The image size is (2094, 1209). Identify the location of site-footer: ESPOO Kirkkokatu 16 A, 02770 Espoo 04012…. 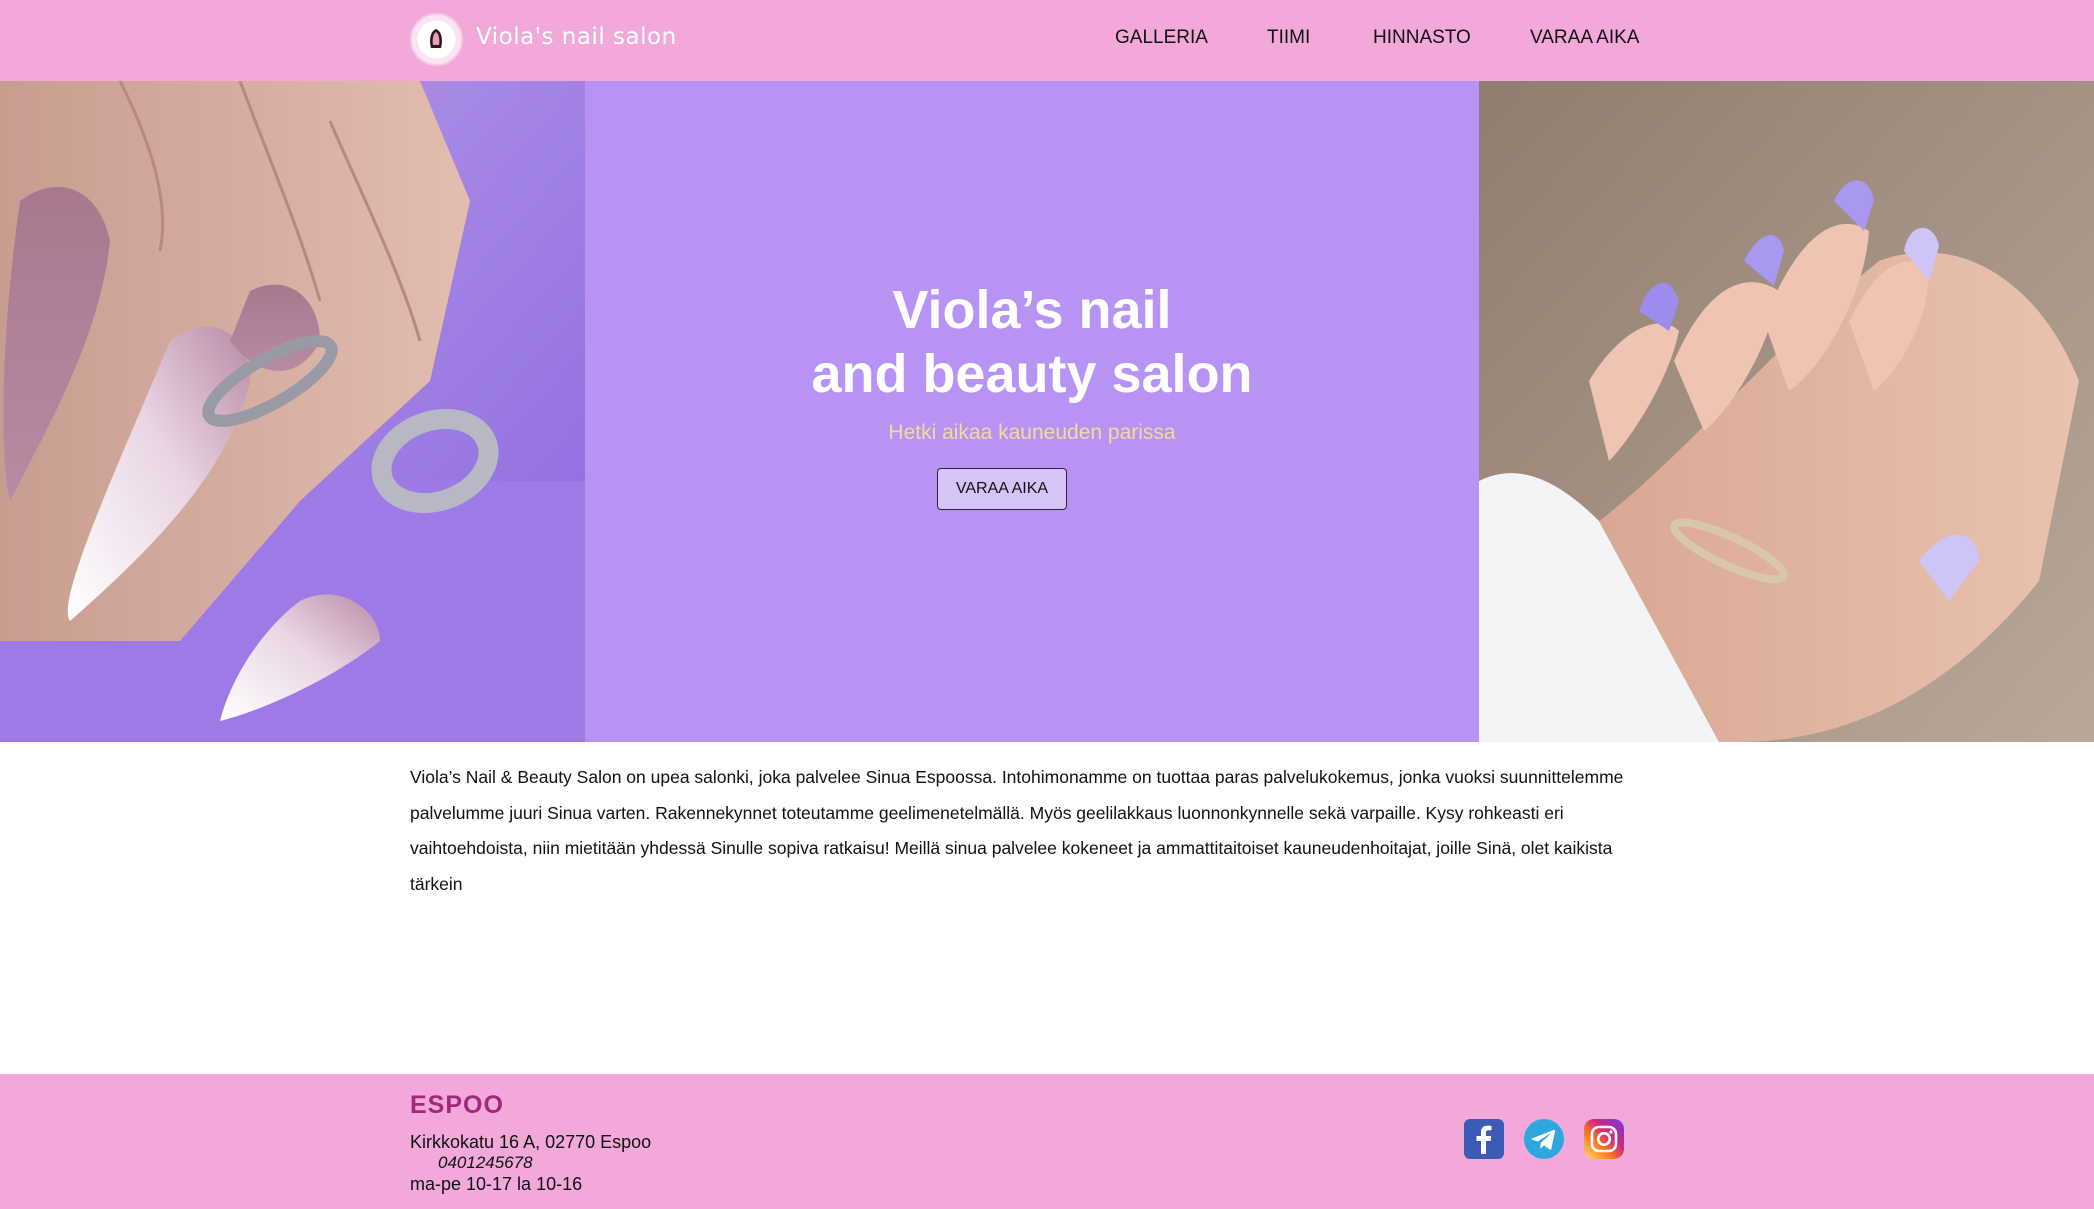
(1047, 1141).